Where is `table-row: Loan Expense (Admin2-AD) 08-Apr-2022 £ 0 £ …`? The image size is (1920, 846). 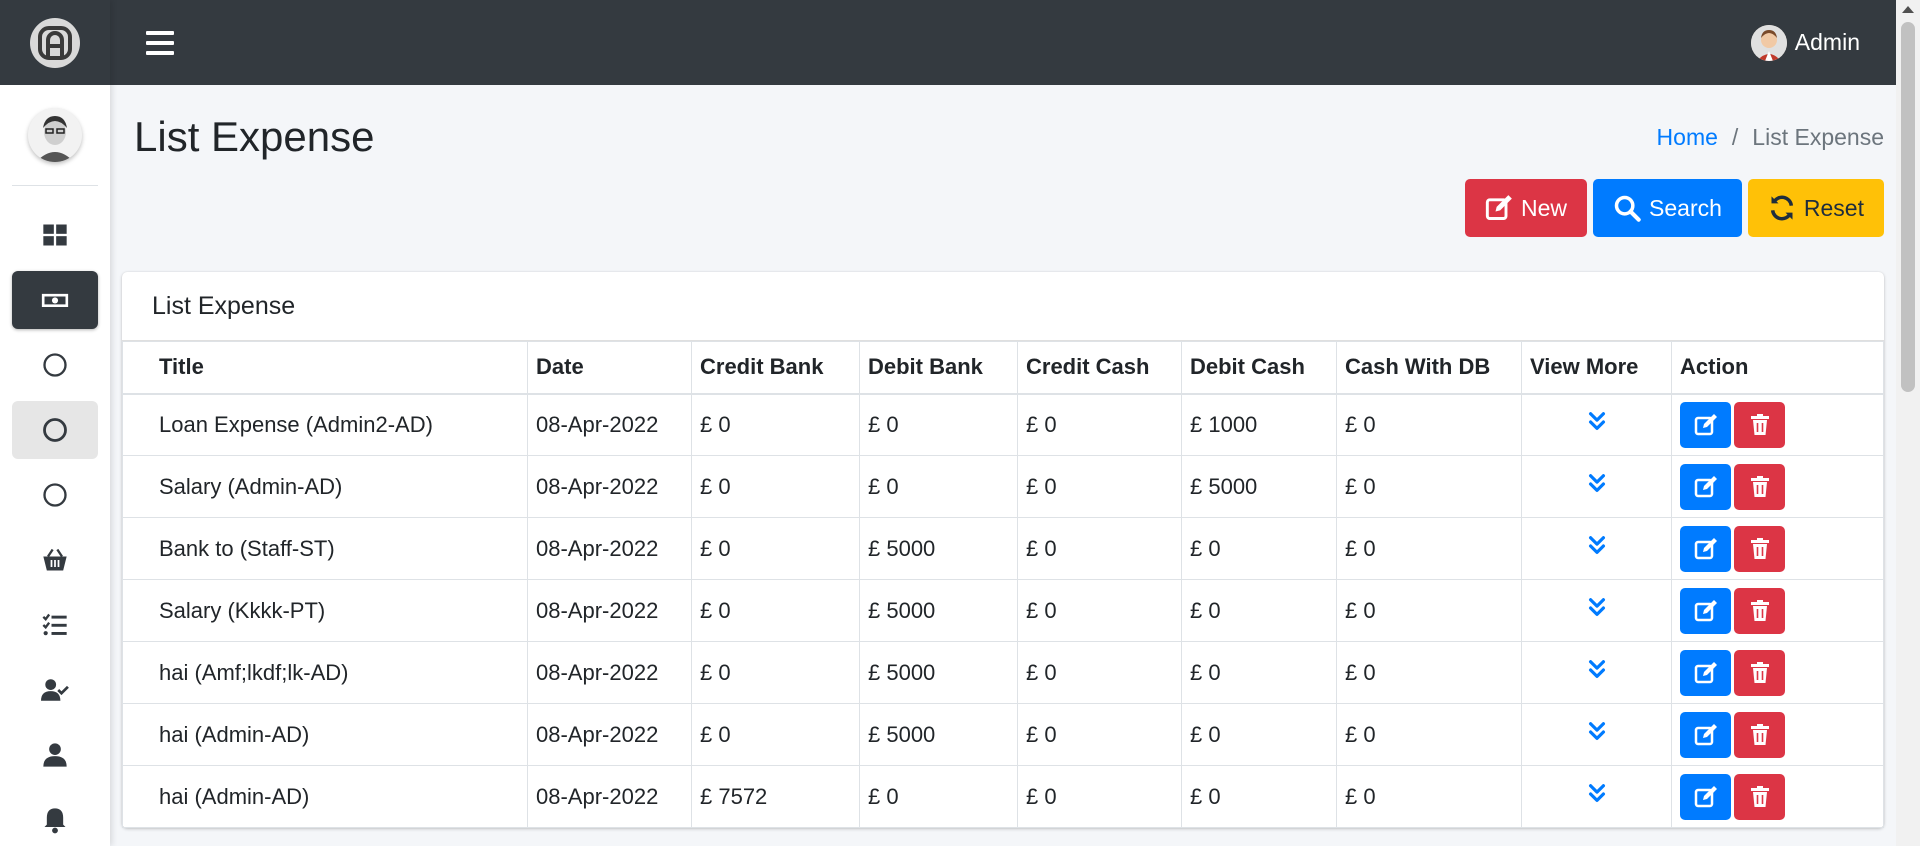
table-row: Loan Expense (Admin2-AD) 08-Apr-2022 £ 0 £ … is located at coordinates (1003, 424).